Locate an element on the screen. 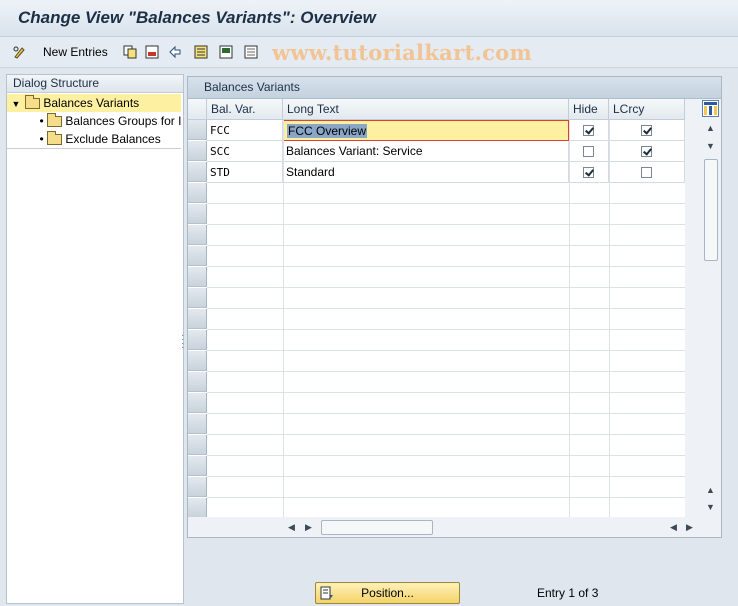  select-block-icon is located at coordinates (226, 52).